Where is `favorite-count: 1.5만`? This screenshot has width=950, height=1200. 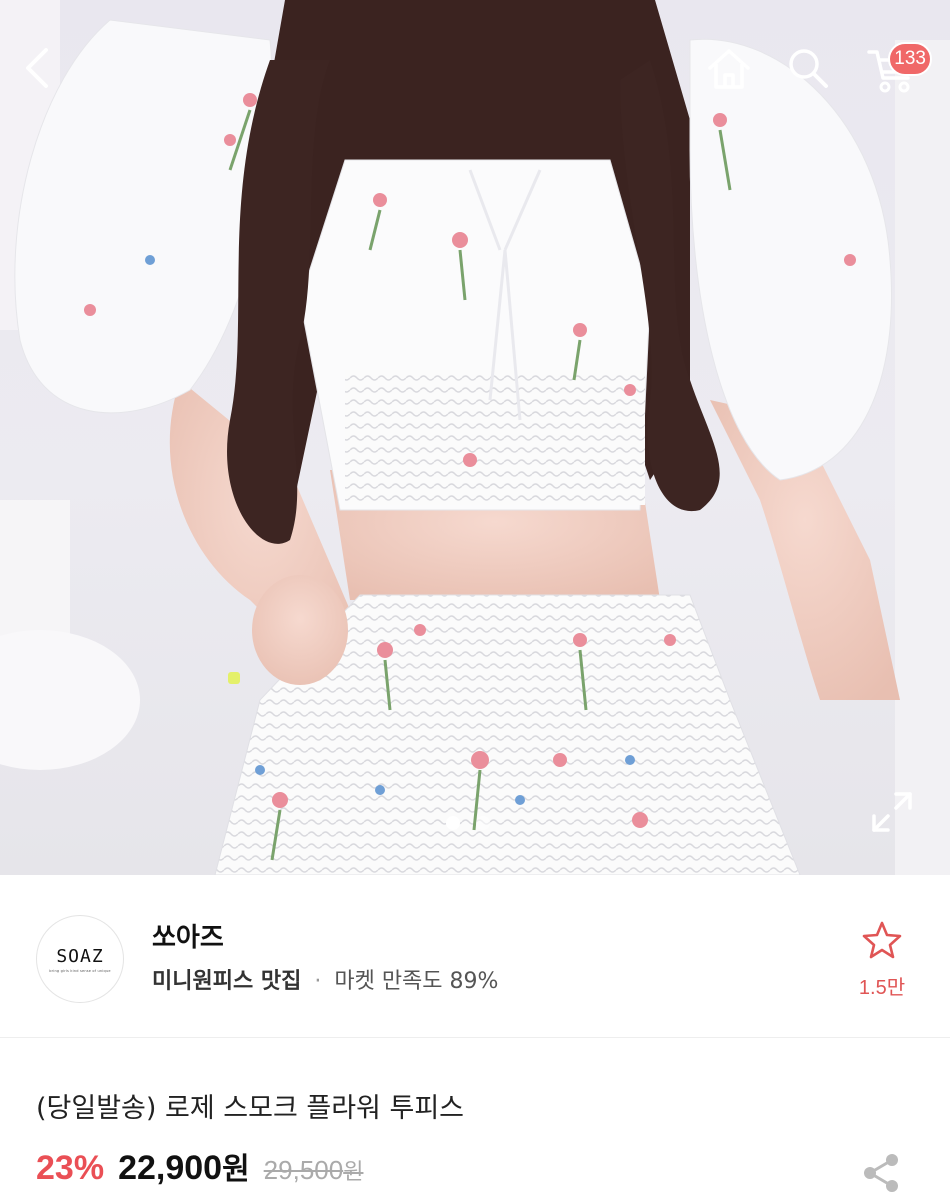 favorite-count: 1.5만 is located at coordinates (882, 988).